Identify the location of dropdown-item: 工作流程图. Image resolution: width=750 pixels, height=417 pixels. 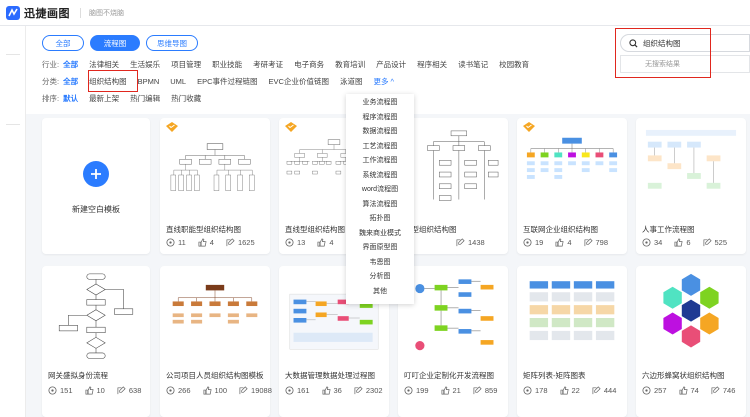
(380, 161).